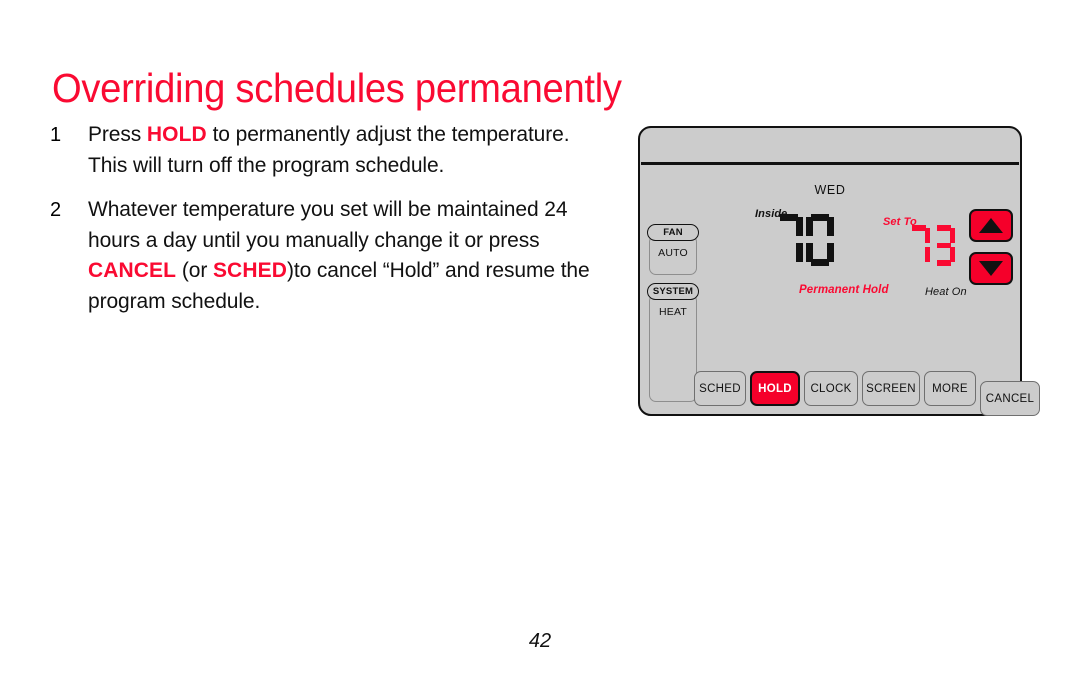  What do you see at coordinates (931, 245) in the screenshot?
I see `set-to-temperature-display` at bounding box center [931, 245].